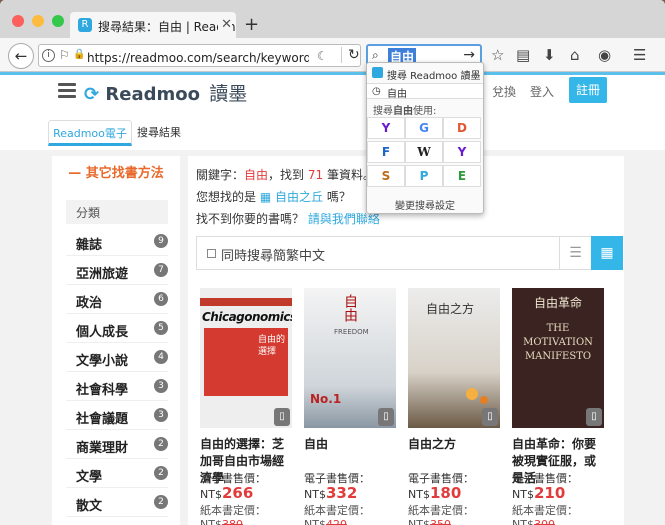 The width and height of the screenshot is (665, 525). Describe the element at coordinates (161, 270) in the screenshot. I see `count-badge: 7` at that location.